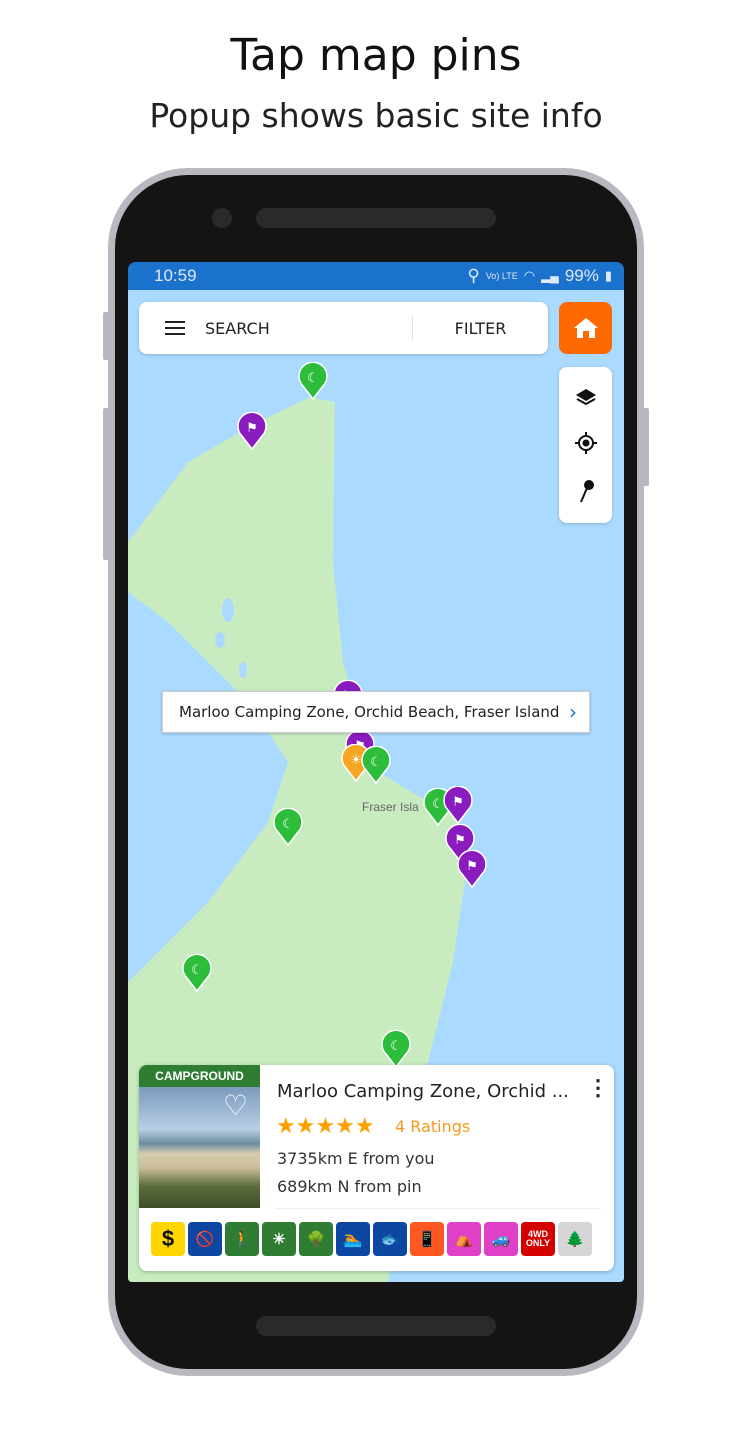 The image size is (752, 1440). Describe the element at coordinates (390, 807) in the screenshot. I see `map-place-label: Fraser Isla` at that location.